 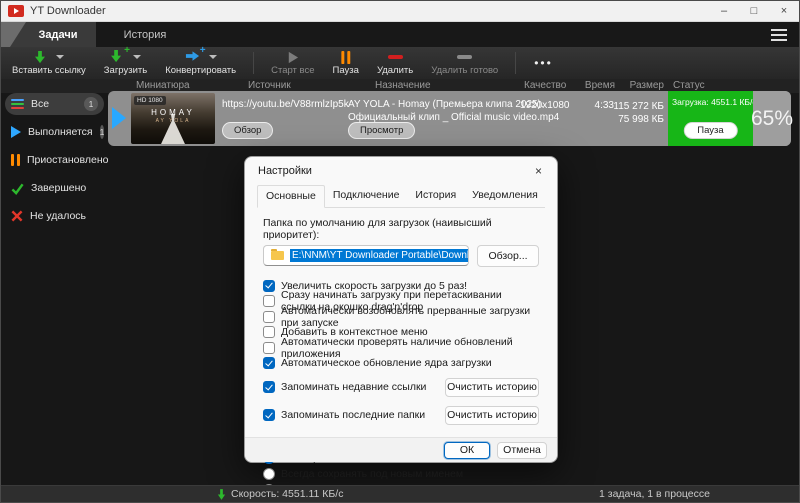 I want to click on dialog-title: Настройки, so click(x=285, y=171).